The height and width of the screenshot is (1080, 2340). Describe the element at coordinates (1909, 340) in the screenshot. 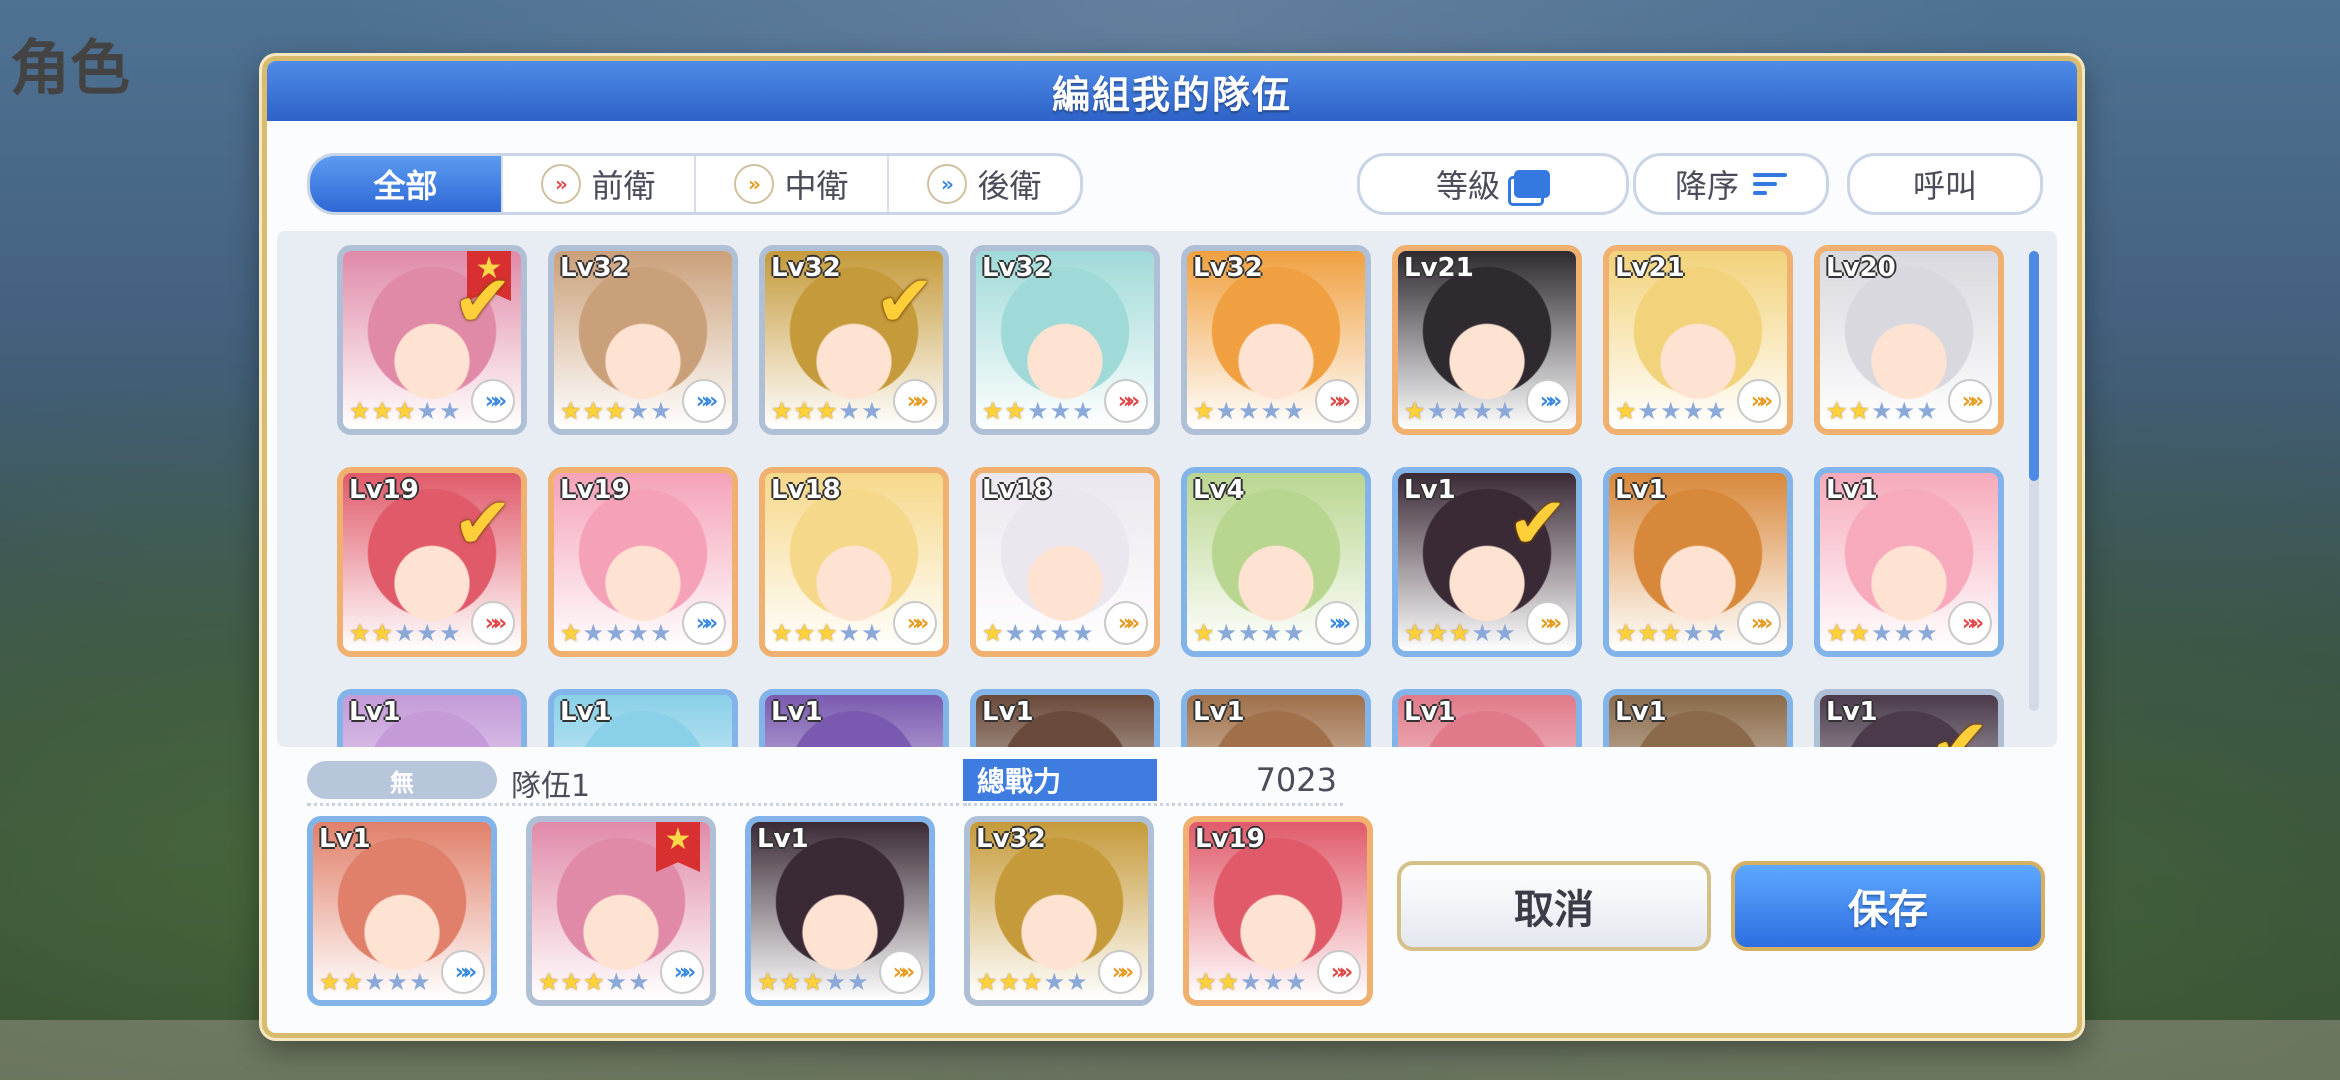

I see `roster-character-card: Lv20 ★ ★ ★ ★ ★»»` at that location.